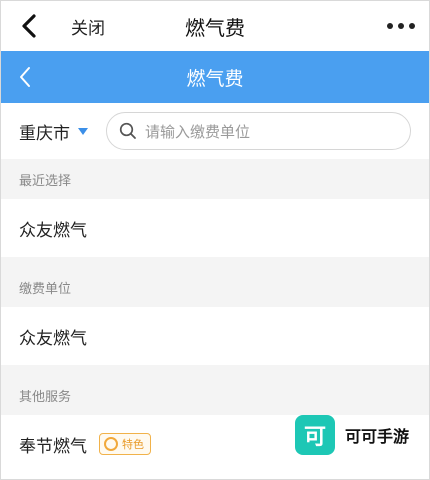  Describe the element at coordinates (401, 26) in the screenshot. I see `more-options-icon` at that location.